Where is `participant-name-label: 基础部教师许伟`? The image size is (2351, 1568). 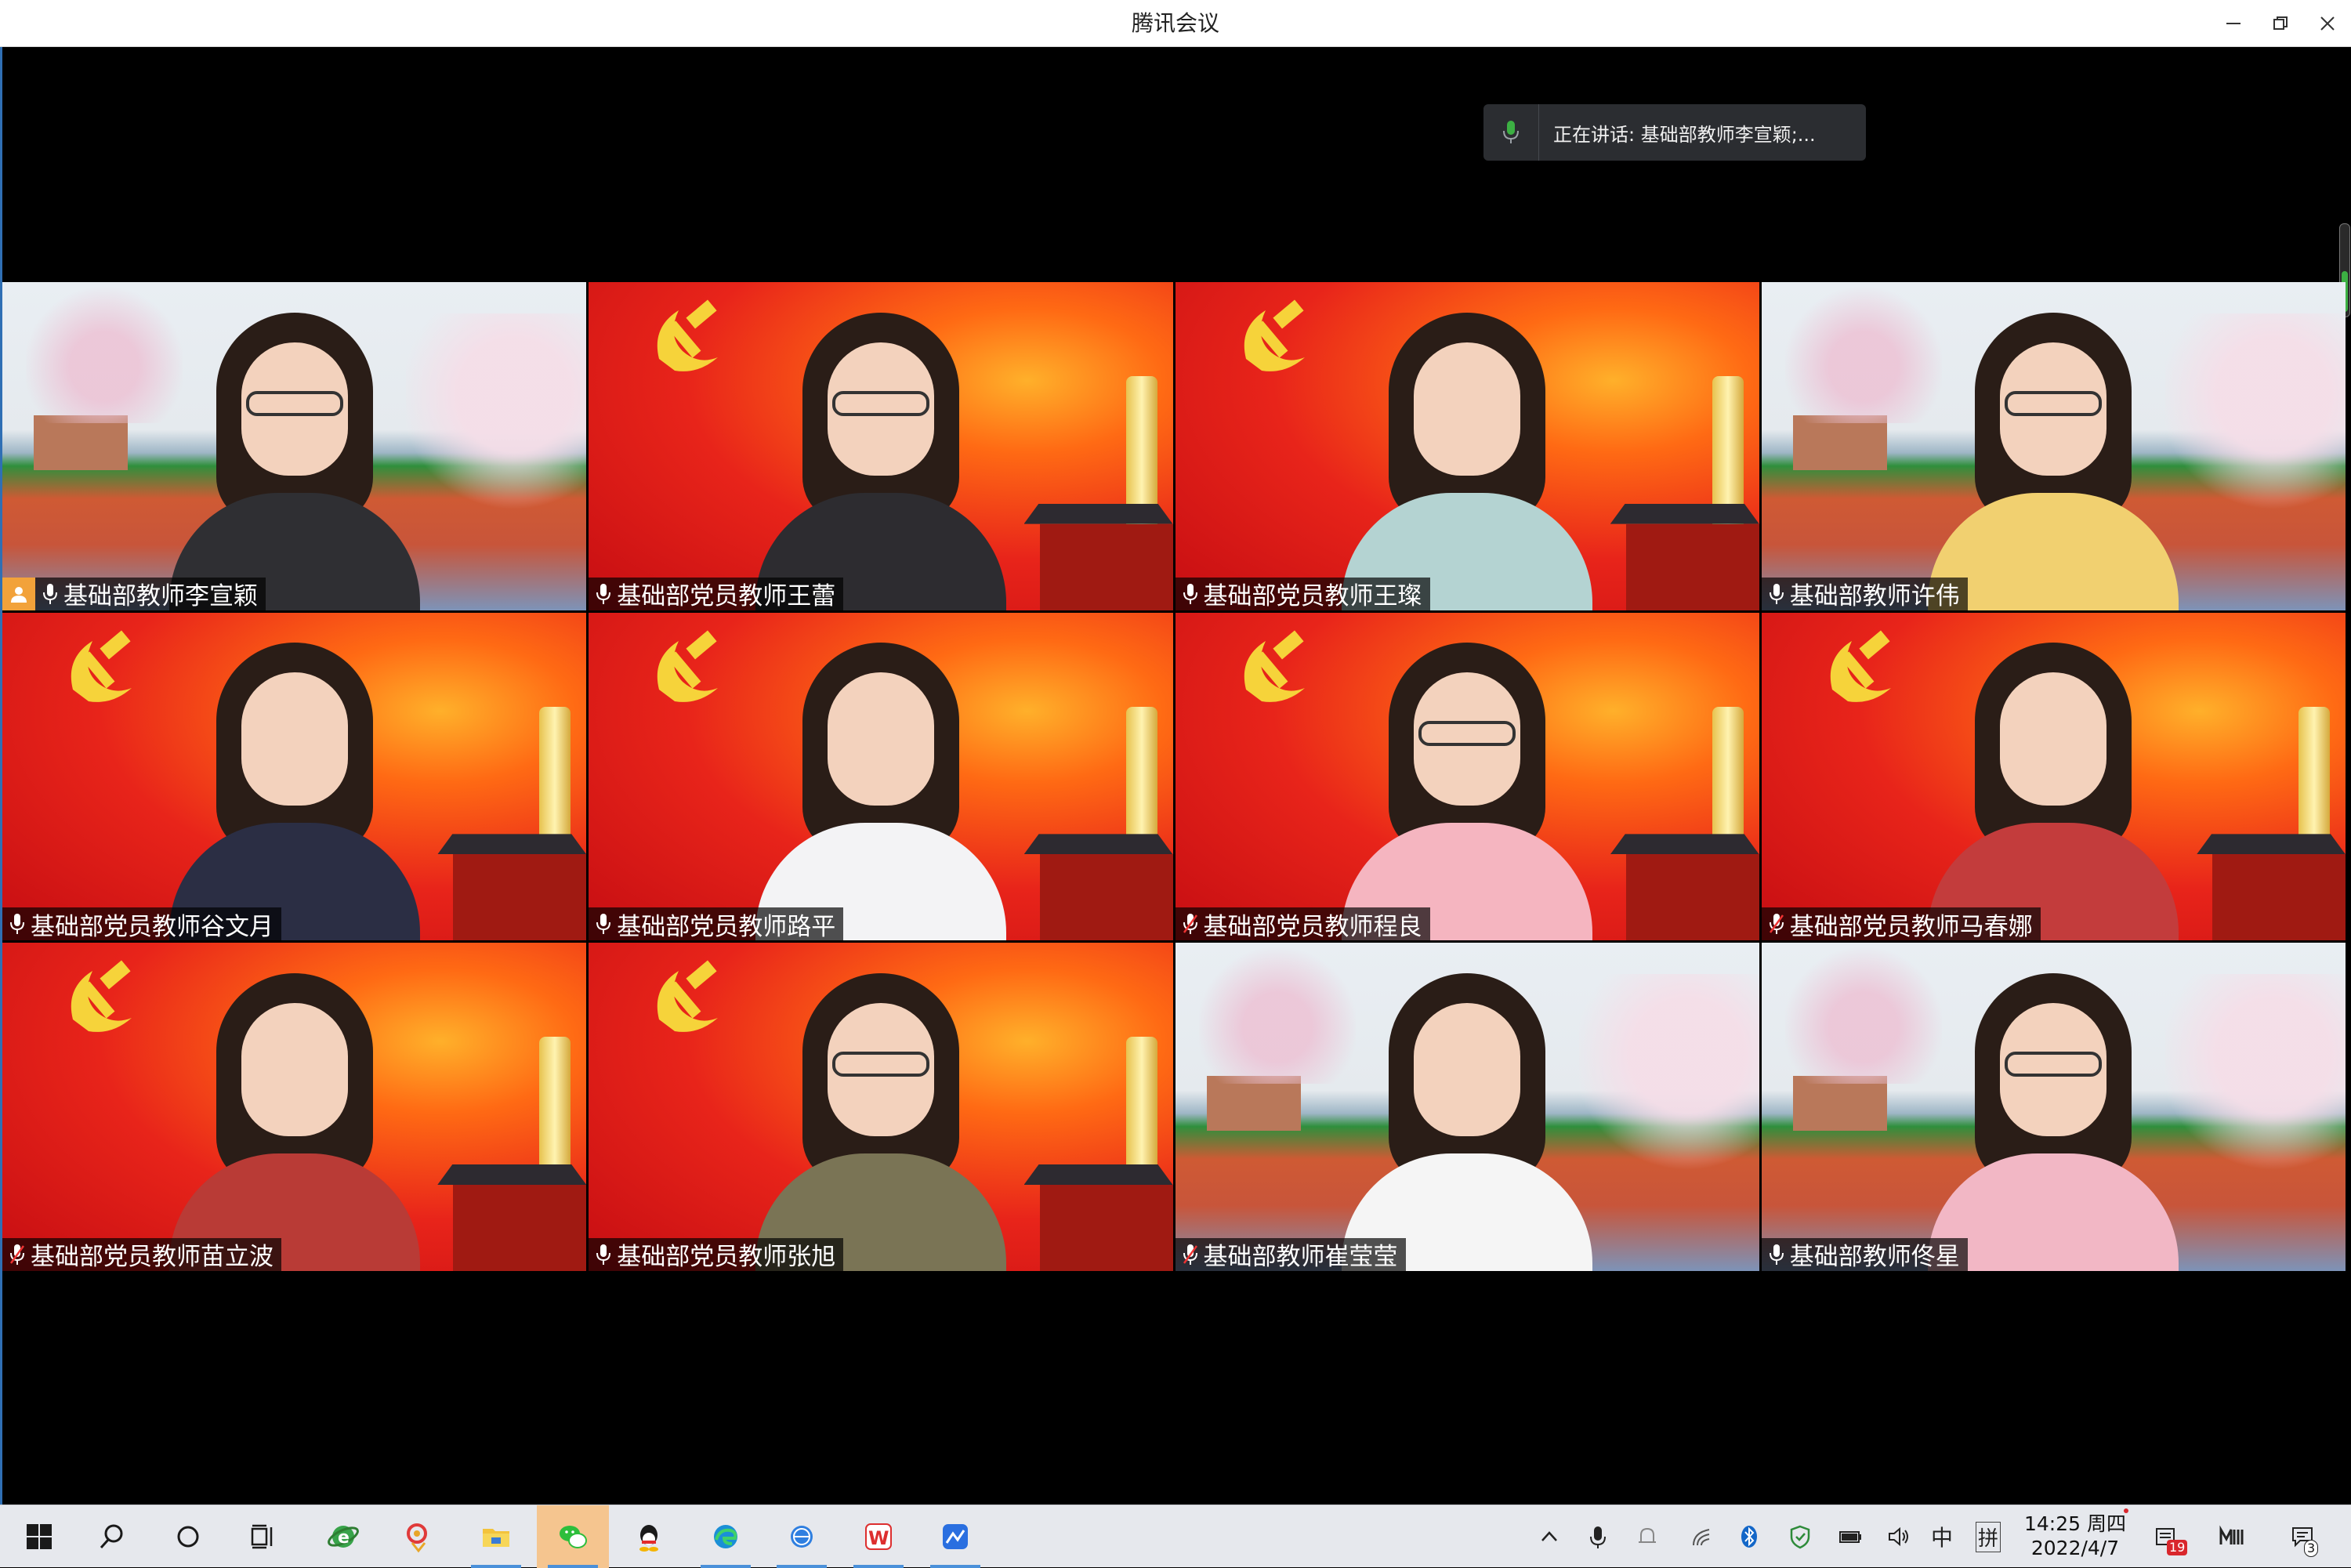
participant-name-label: 基础部教师许伟 is located at coordinates (1864, 593).